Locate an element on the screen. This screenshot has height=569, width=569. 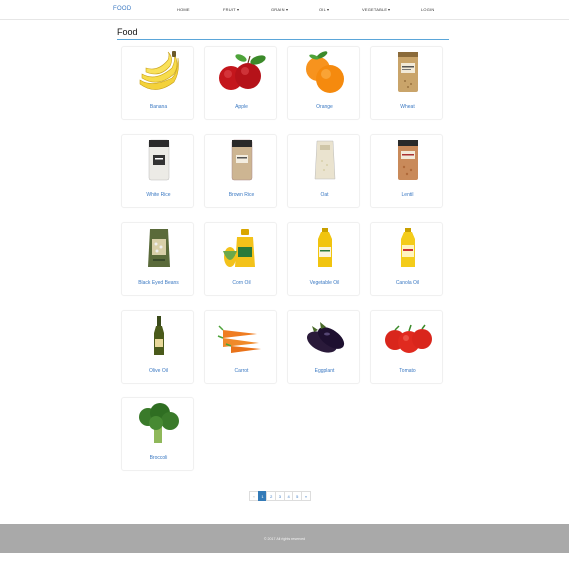
product-card-eggplant: Eggplant is located at coordinates (323, 347).